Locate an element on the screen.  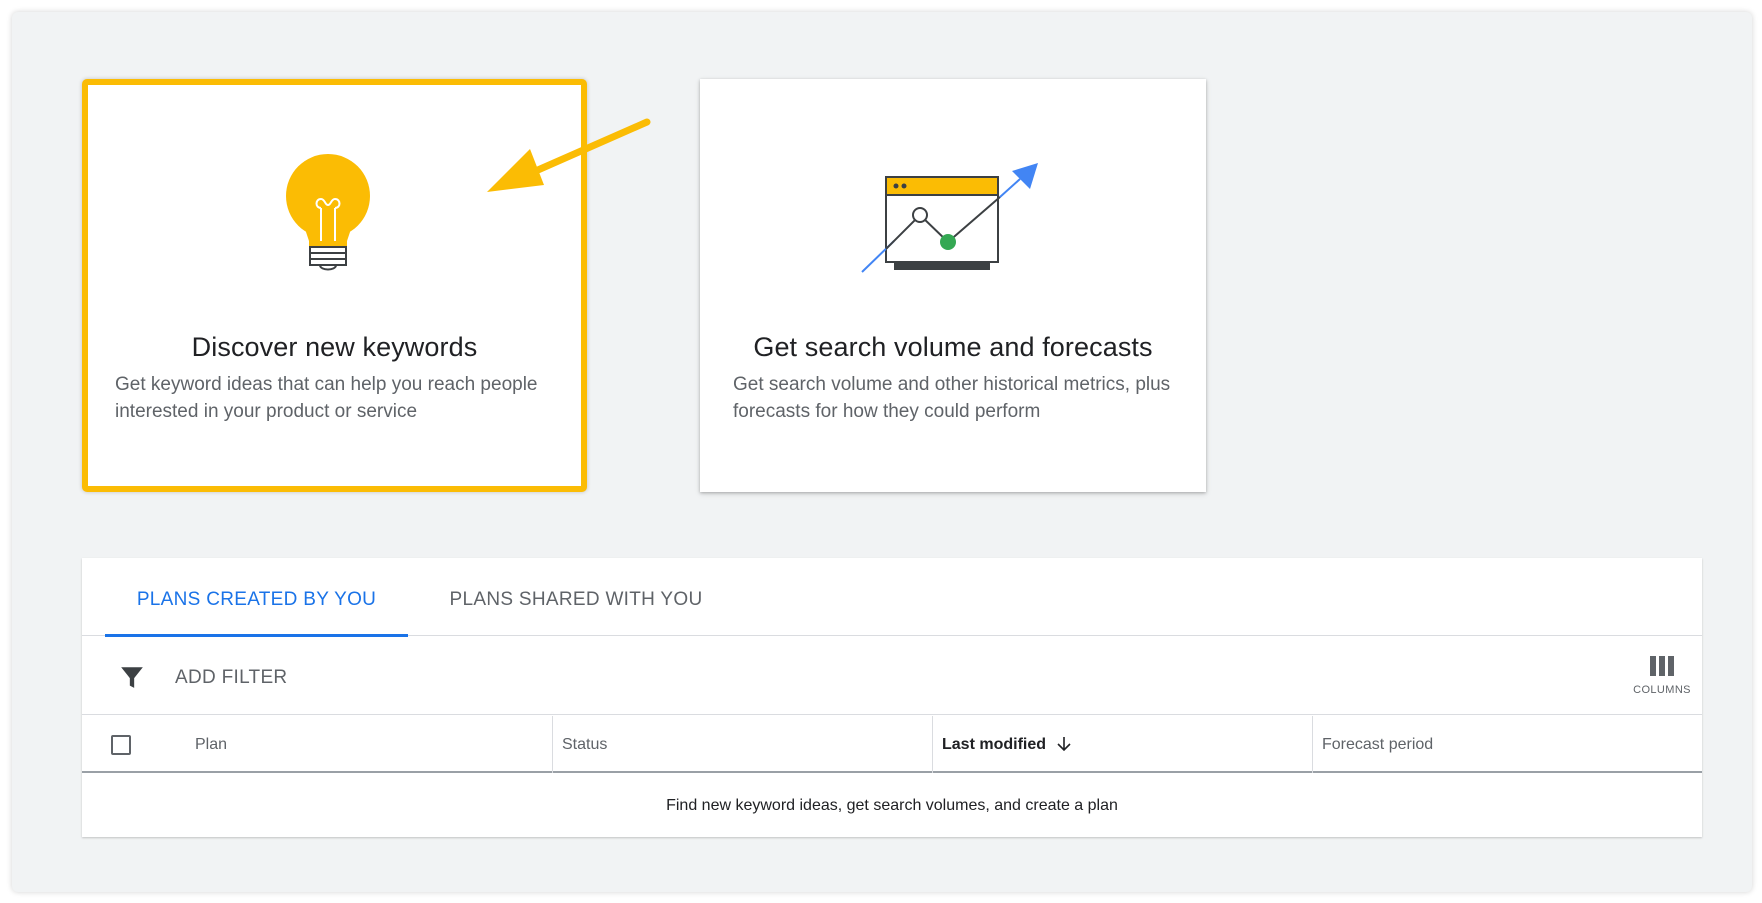
columns-button: COLUMNS is located at coordinates (1662, 676).